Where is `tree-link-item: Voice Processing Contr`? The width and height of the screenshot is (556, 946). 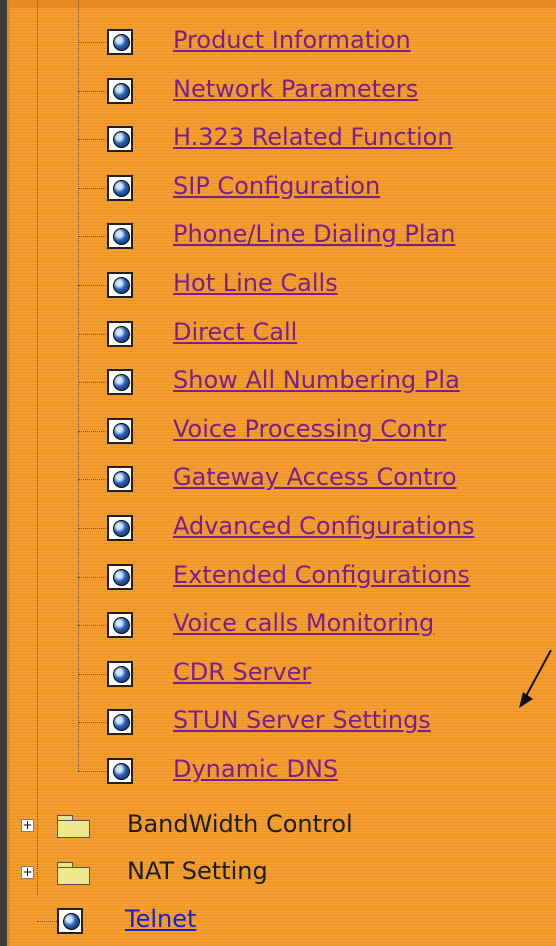 tree-link-item: Voice Processing Contr is located at coordinates (309, 429).